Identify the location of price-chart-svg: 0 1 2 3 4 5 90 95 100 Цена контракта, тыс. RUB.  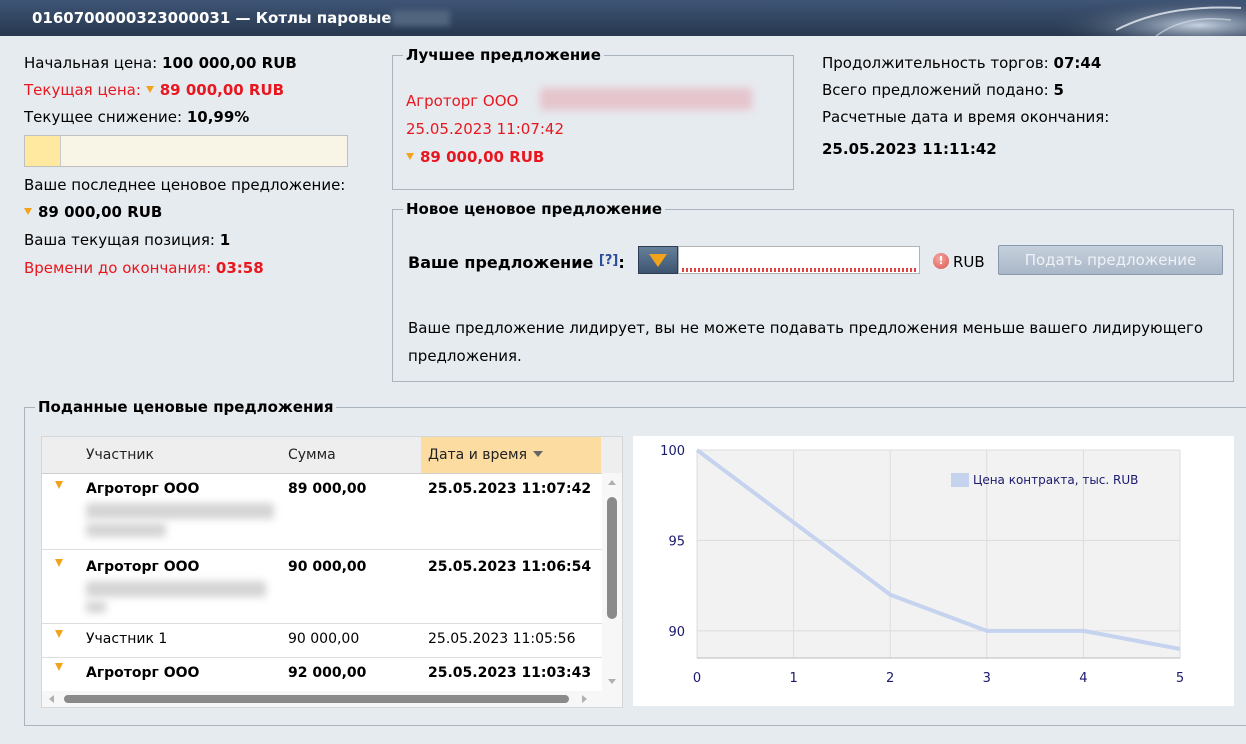
(922, 565).